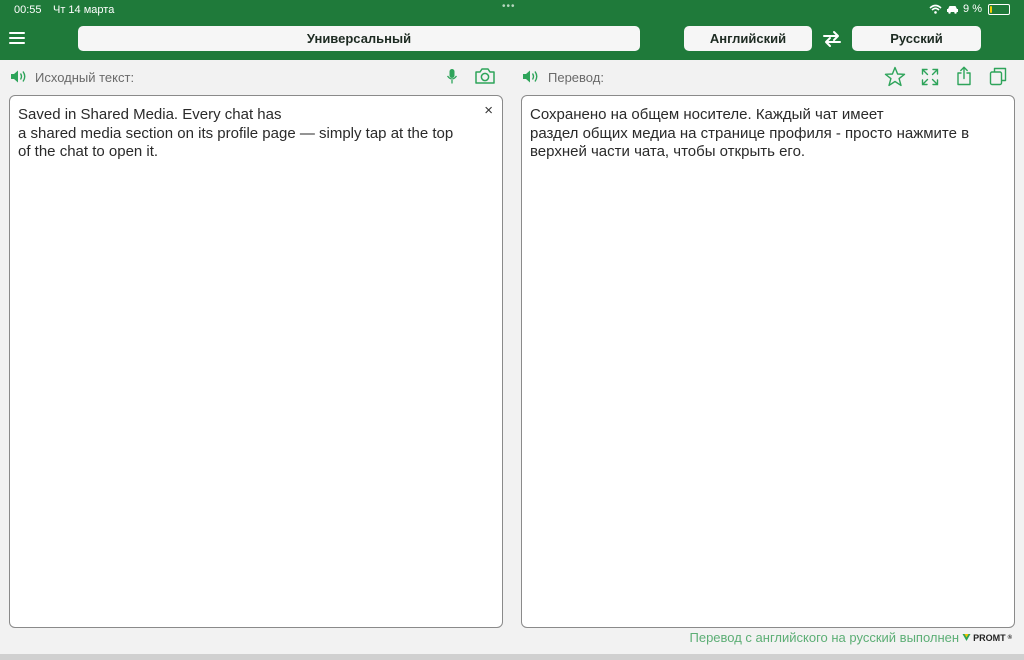 The image size is (1024, 660). Describe the element at coordinates (953, 9) in the screenshot. I see `car-icon` at that location.